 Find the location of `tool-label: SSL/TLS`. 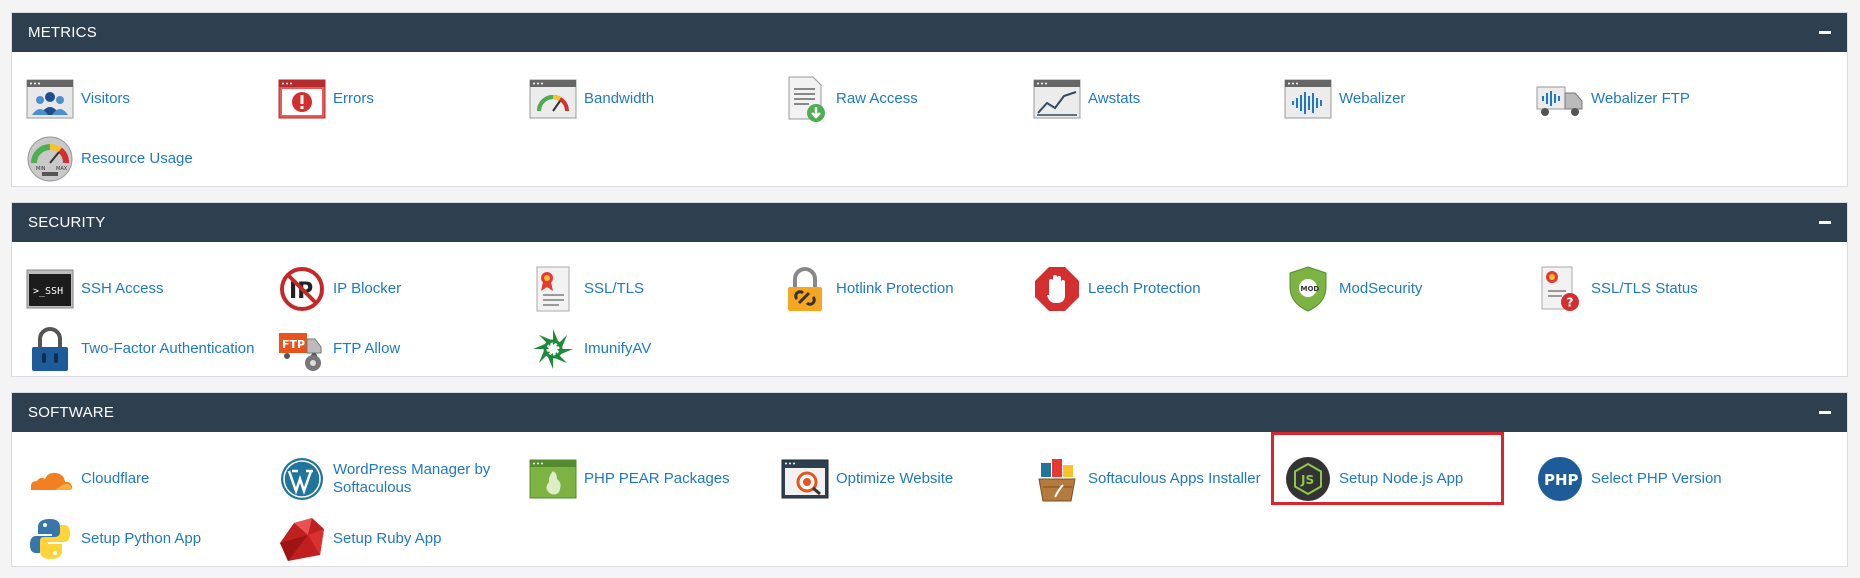

tool-label: SSL/TLS is located at coordinates (614, 288).